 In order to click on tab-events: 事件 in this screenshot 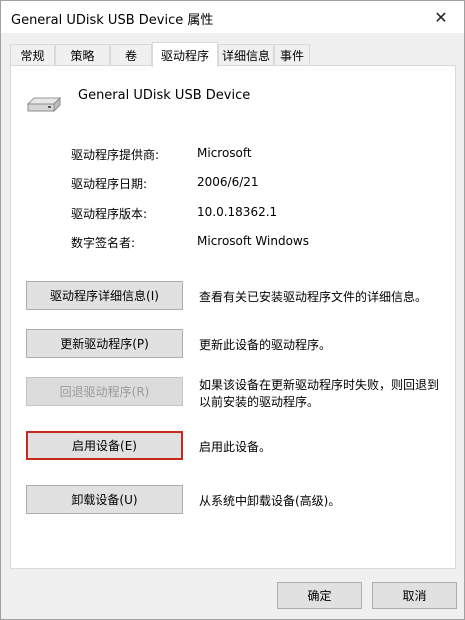, I will do `click(292, 54)`.